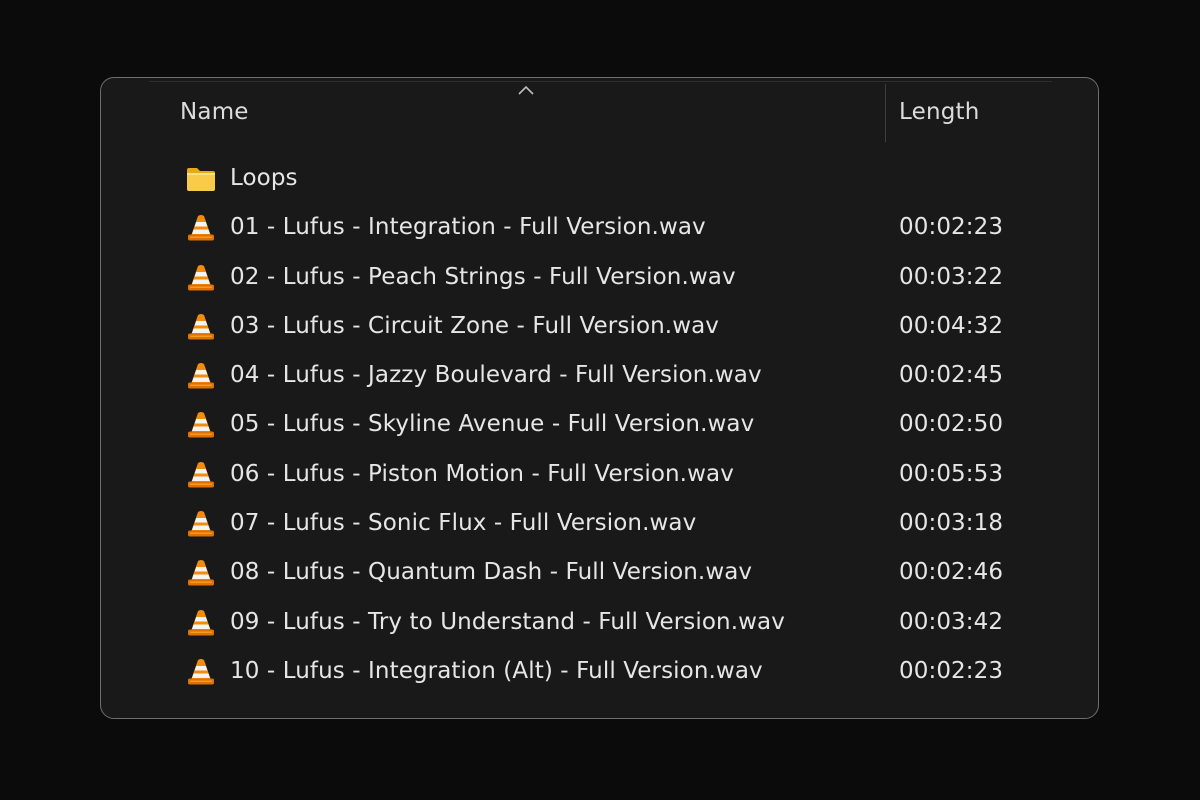  I want to click on item-length: 00:02:50, so click(951, 424).